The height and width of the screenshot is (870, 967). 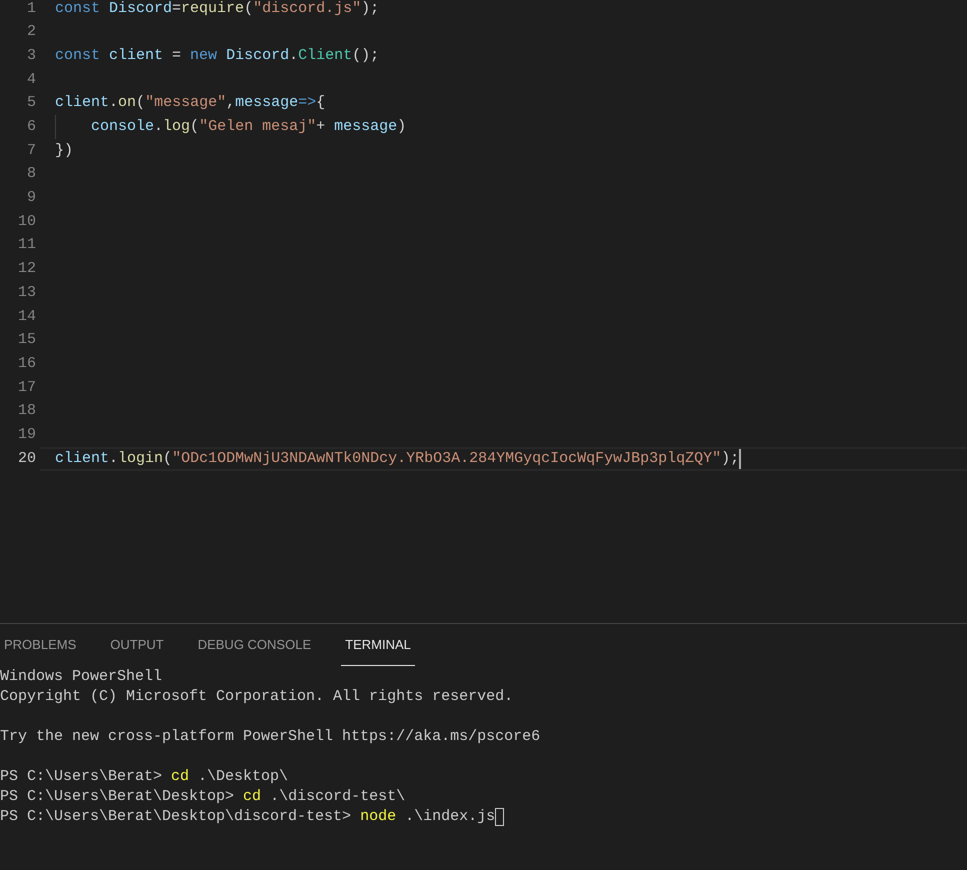 What do you see at coordinates (31, 32) in the screenshot?
I see `line-number: 2` at bounding box center [31, 32].